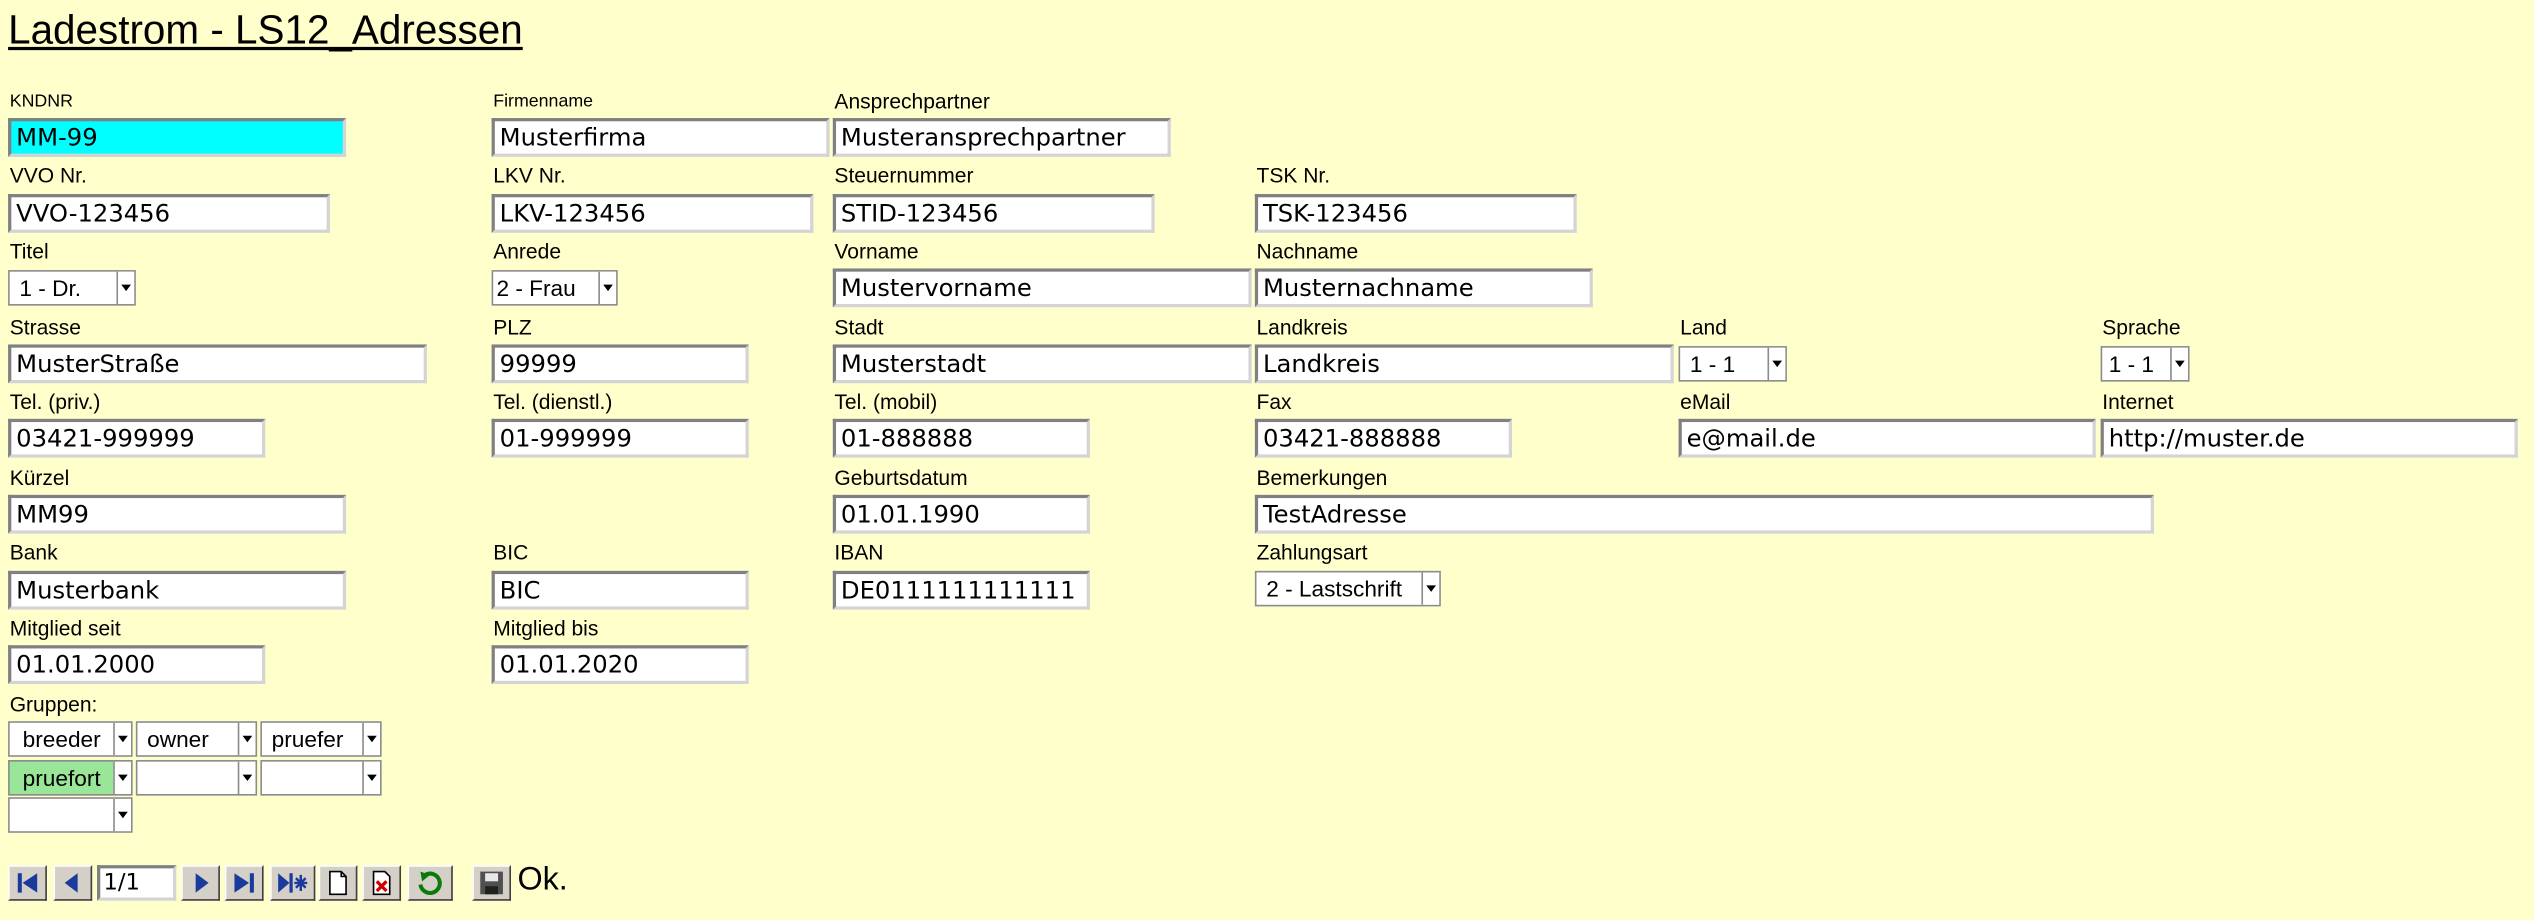 This screenshot has width=2534, height=920. What do you see at coordinates (859, 327) in the screenshot?
I see `stadt-label: Stadt` at bounding box center [859, 327].